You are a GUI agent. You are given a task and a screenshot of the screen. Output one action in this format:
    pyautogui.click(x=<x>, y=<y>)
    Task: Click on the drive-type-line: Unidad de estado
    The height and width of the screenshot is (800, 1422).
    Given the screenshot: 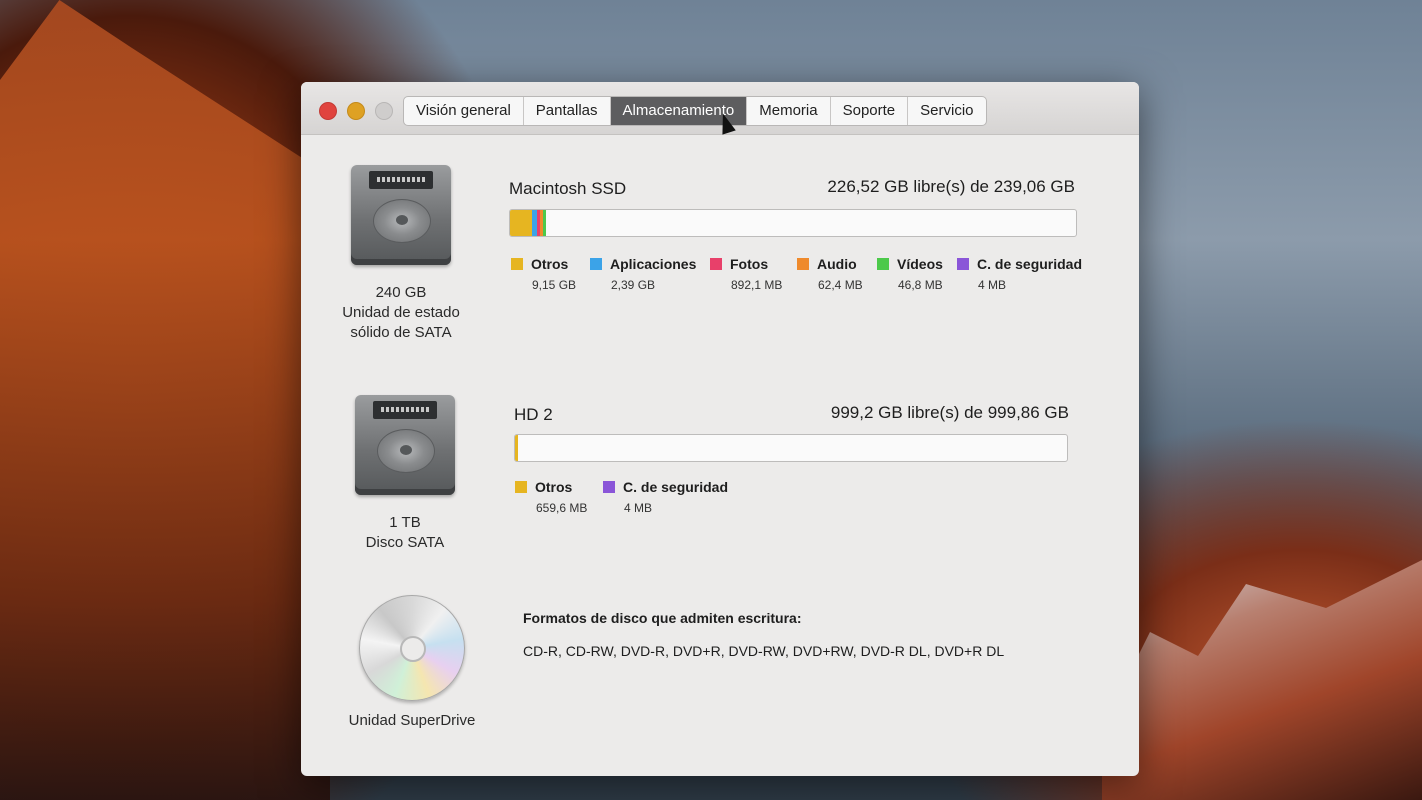 What is the action you would take?
    pyautogui.click(x=401, y=312)
    